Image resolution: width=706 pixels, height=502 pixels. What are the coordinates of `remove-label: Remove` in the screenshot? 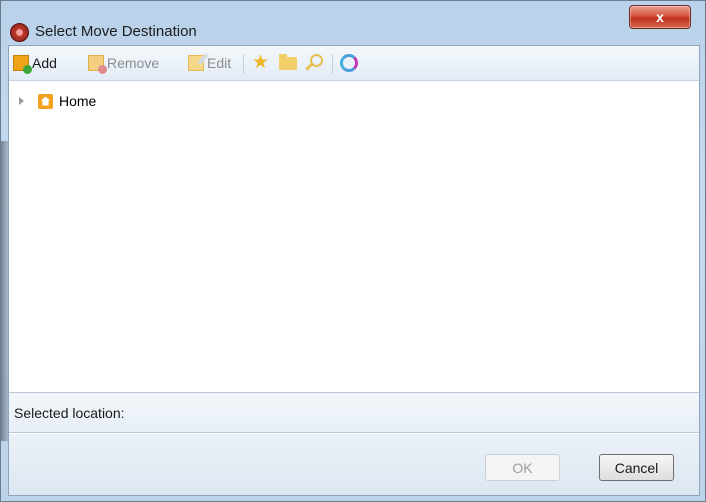 It's located at (133, 63).